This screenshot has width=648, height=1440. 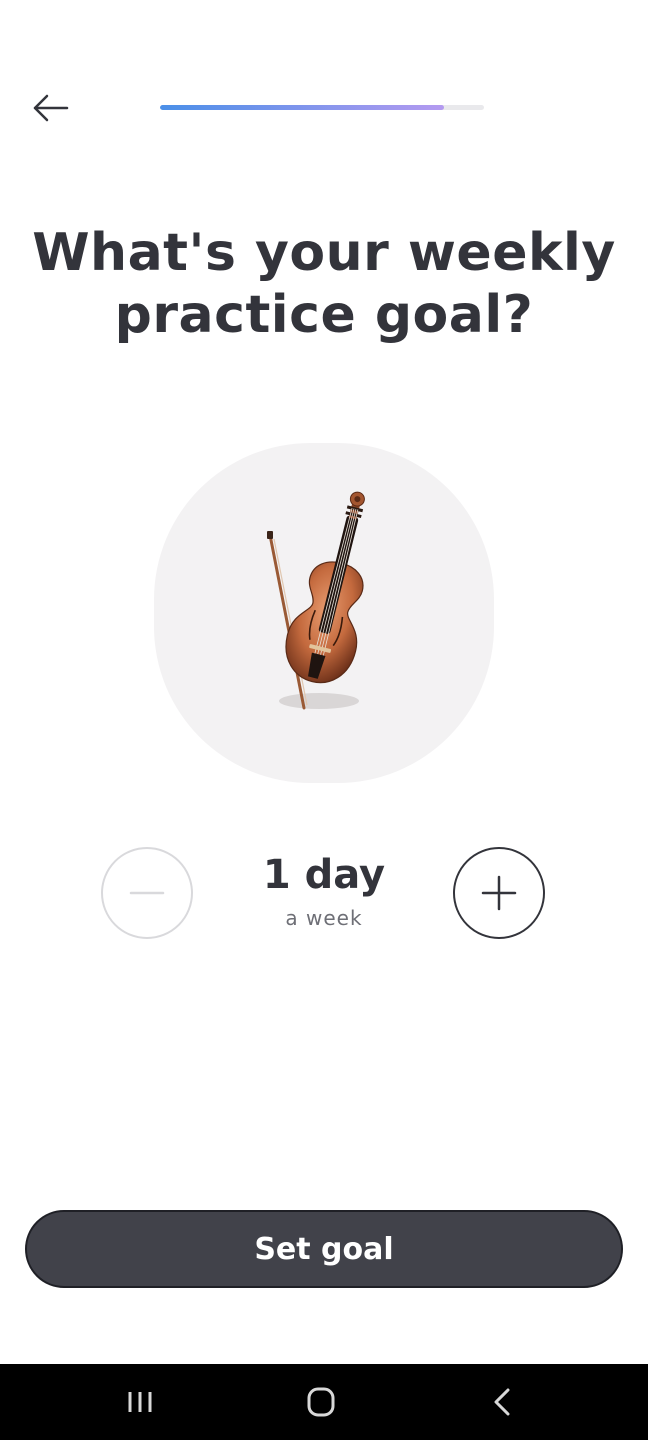 I want to click on increase-days-button, so click(x=499, y=893).